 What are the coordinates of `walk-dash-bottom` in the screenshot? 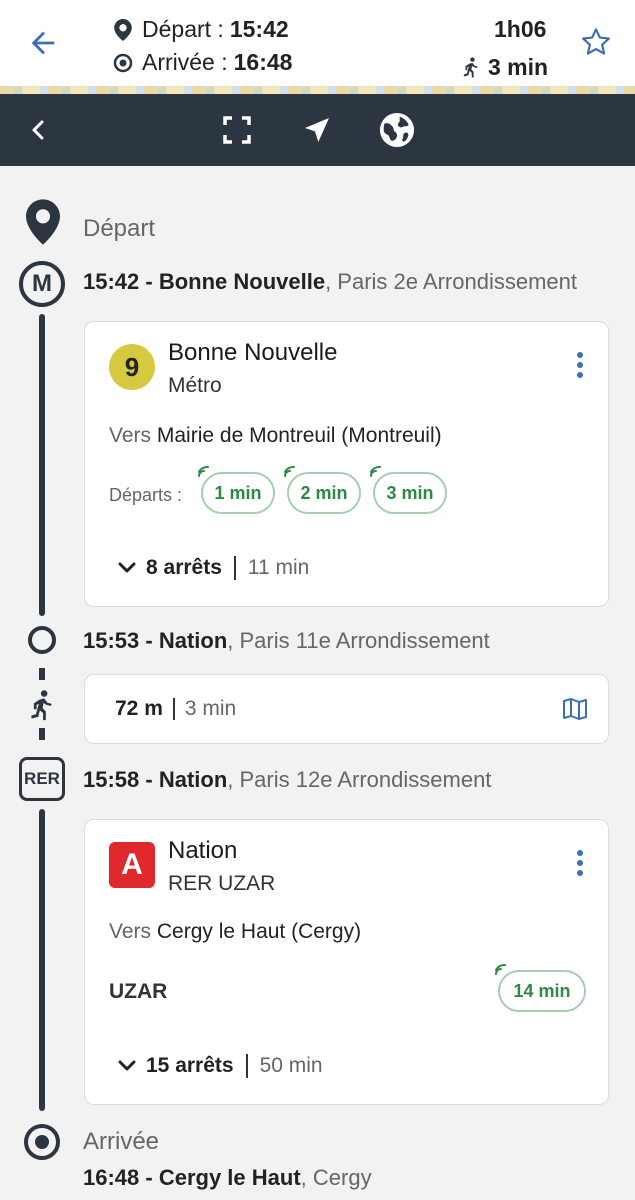 It's located at (42, 738).